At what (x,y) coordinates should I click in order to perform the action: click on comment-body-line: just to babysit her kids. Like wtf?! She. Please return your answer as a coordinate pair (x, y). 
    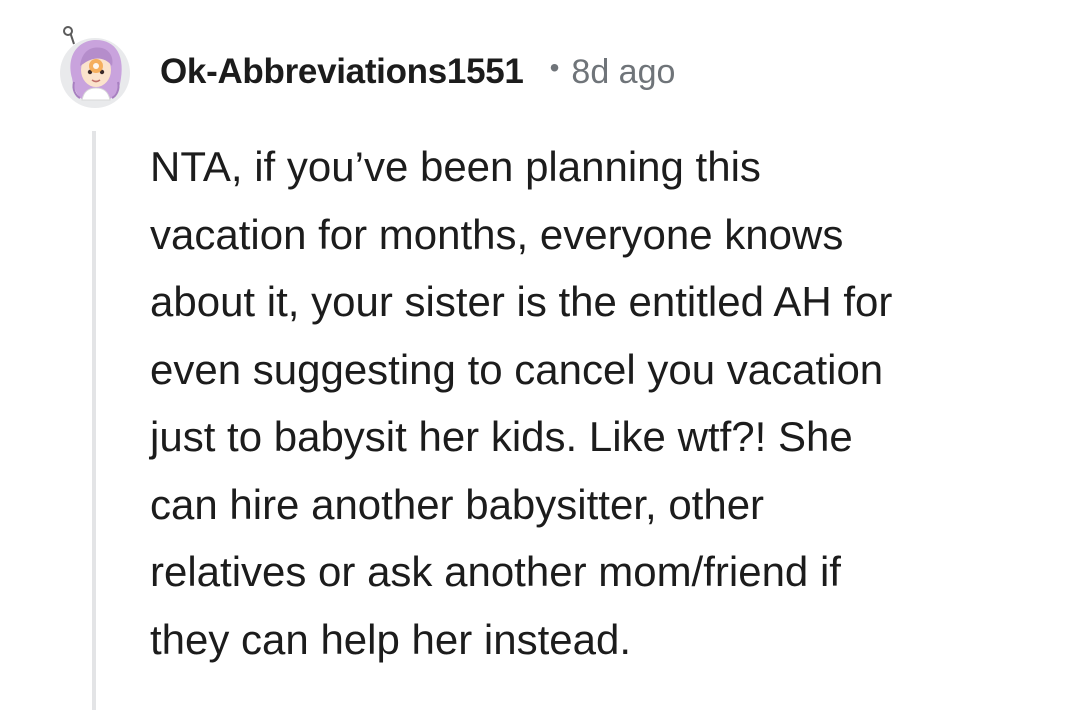
    Looking at the image, I should click on (501, 436).